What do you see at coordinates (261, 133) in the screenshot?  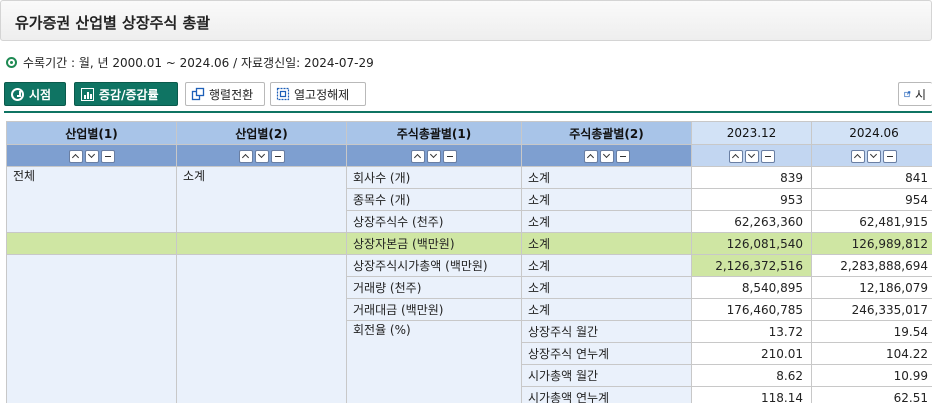 I see `col-header-industry-2: 산업별(2)` at bounding box center [261, 133].